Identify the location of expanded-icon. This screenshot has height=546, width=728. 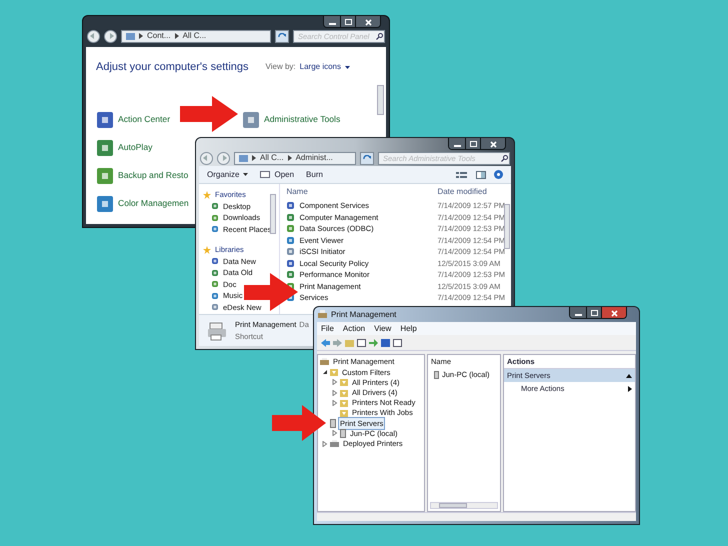
(325, 372).